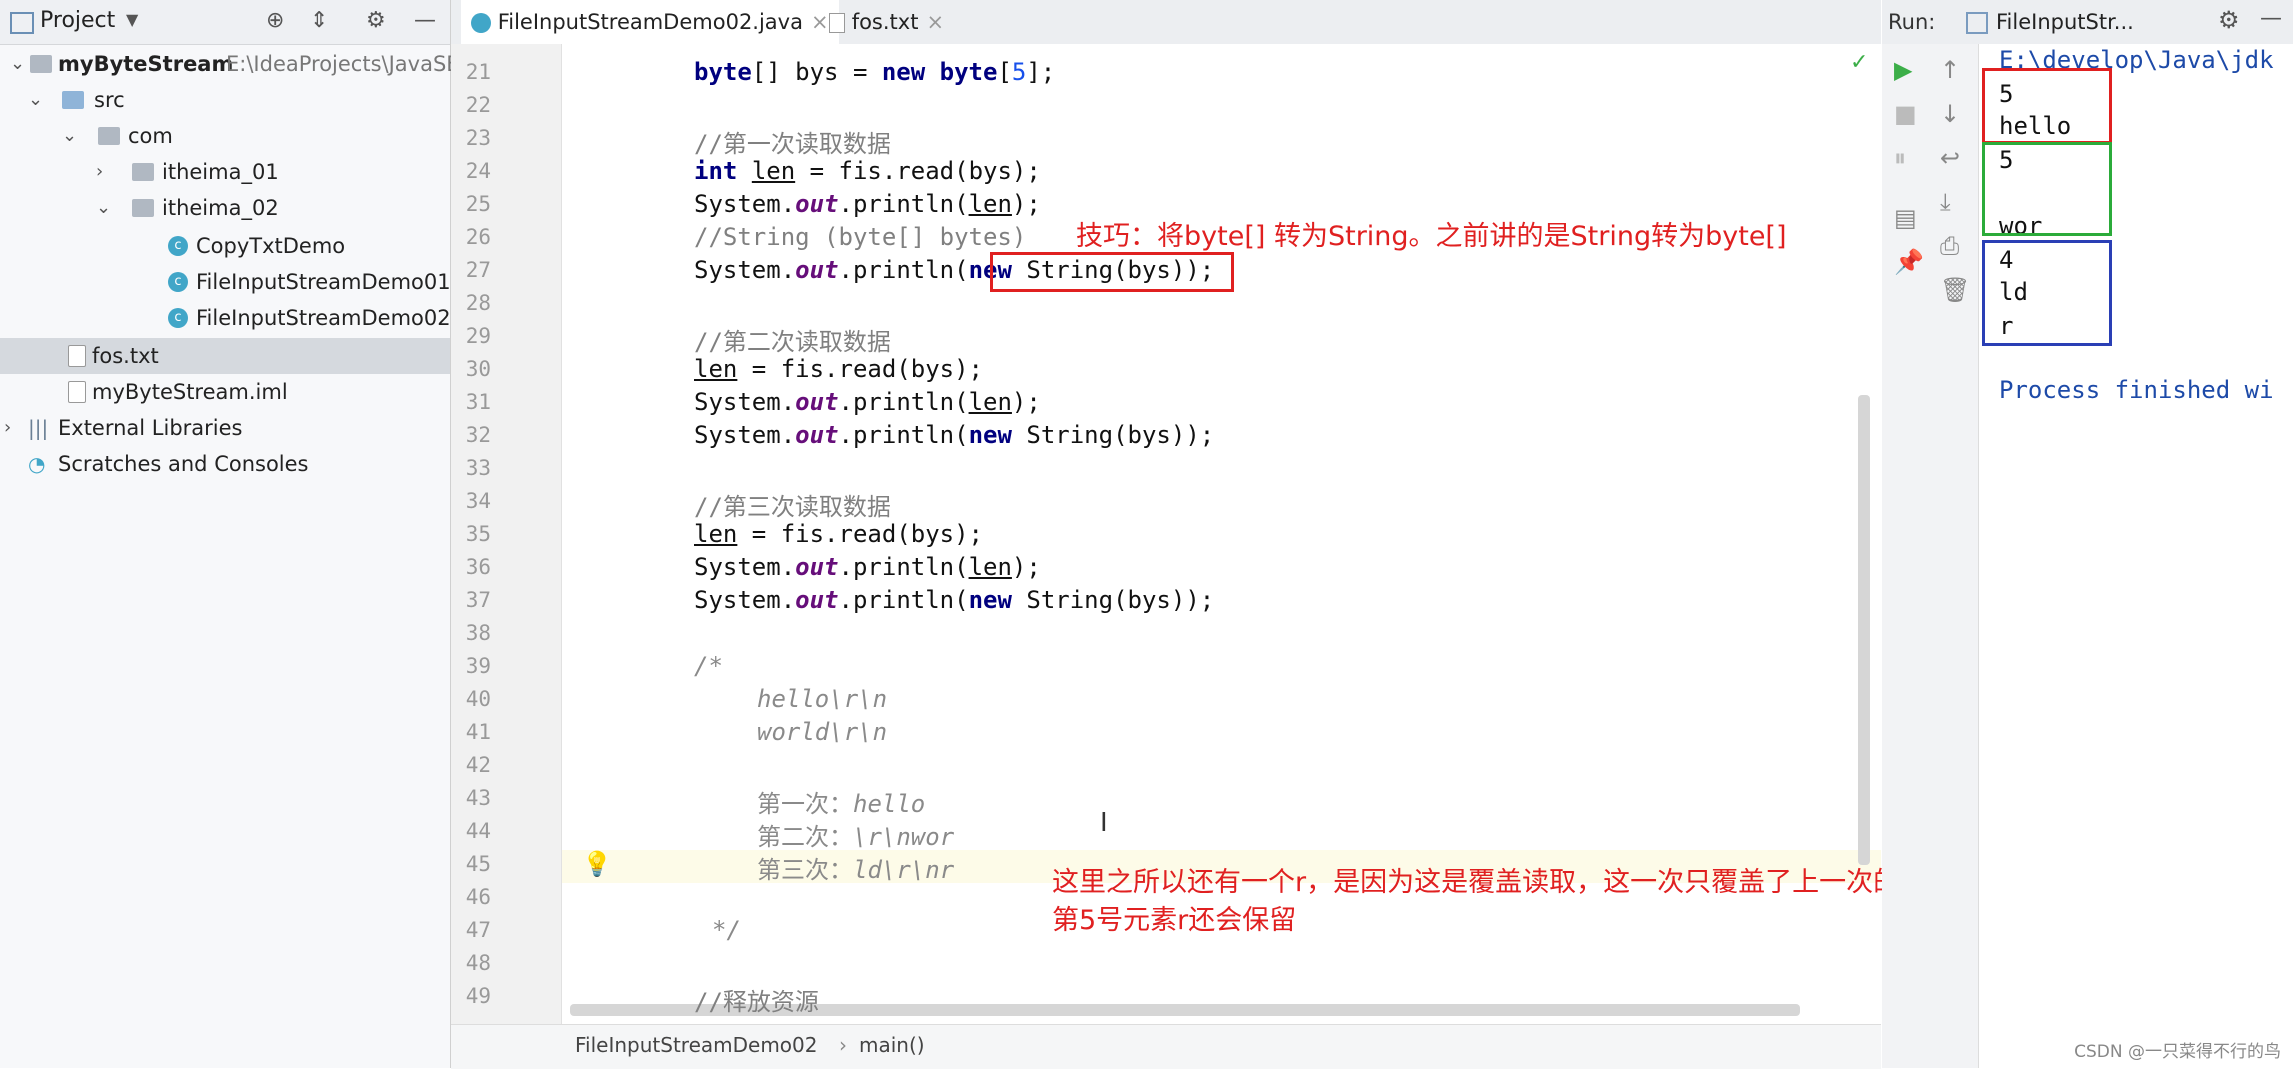 The image size is (2293, 1069). Describe the element at coordinates (478, 369) in the screenshot. I see `line-number: 30` at that location.